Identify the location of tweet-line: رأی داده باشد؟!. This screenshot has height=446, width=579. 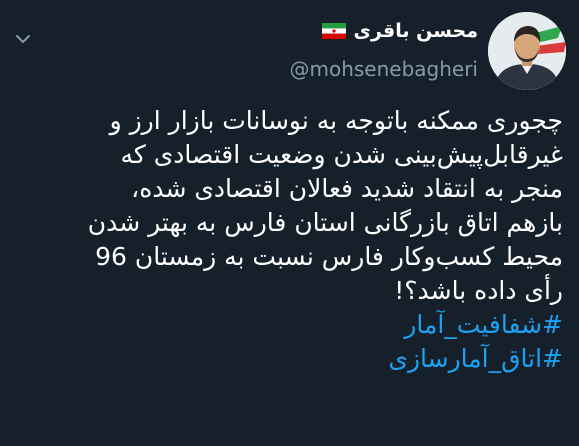
(478, 290).